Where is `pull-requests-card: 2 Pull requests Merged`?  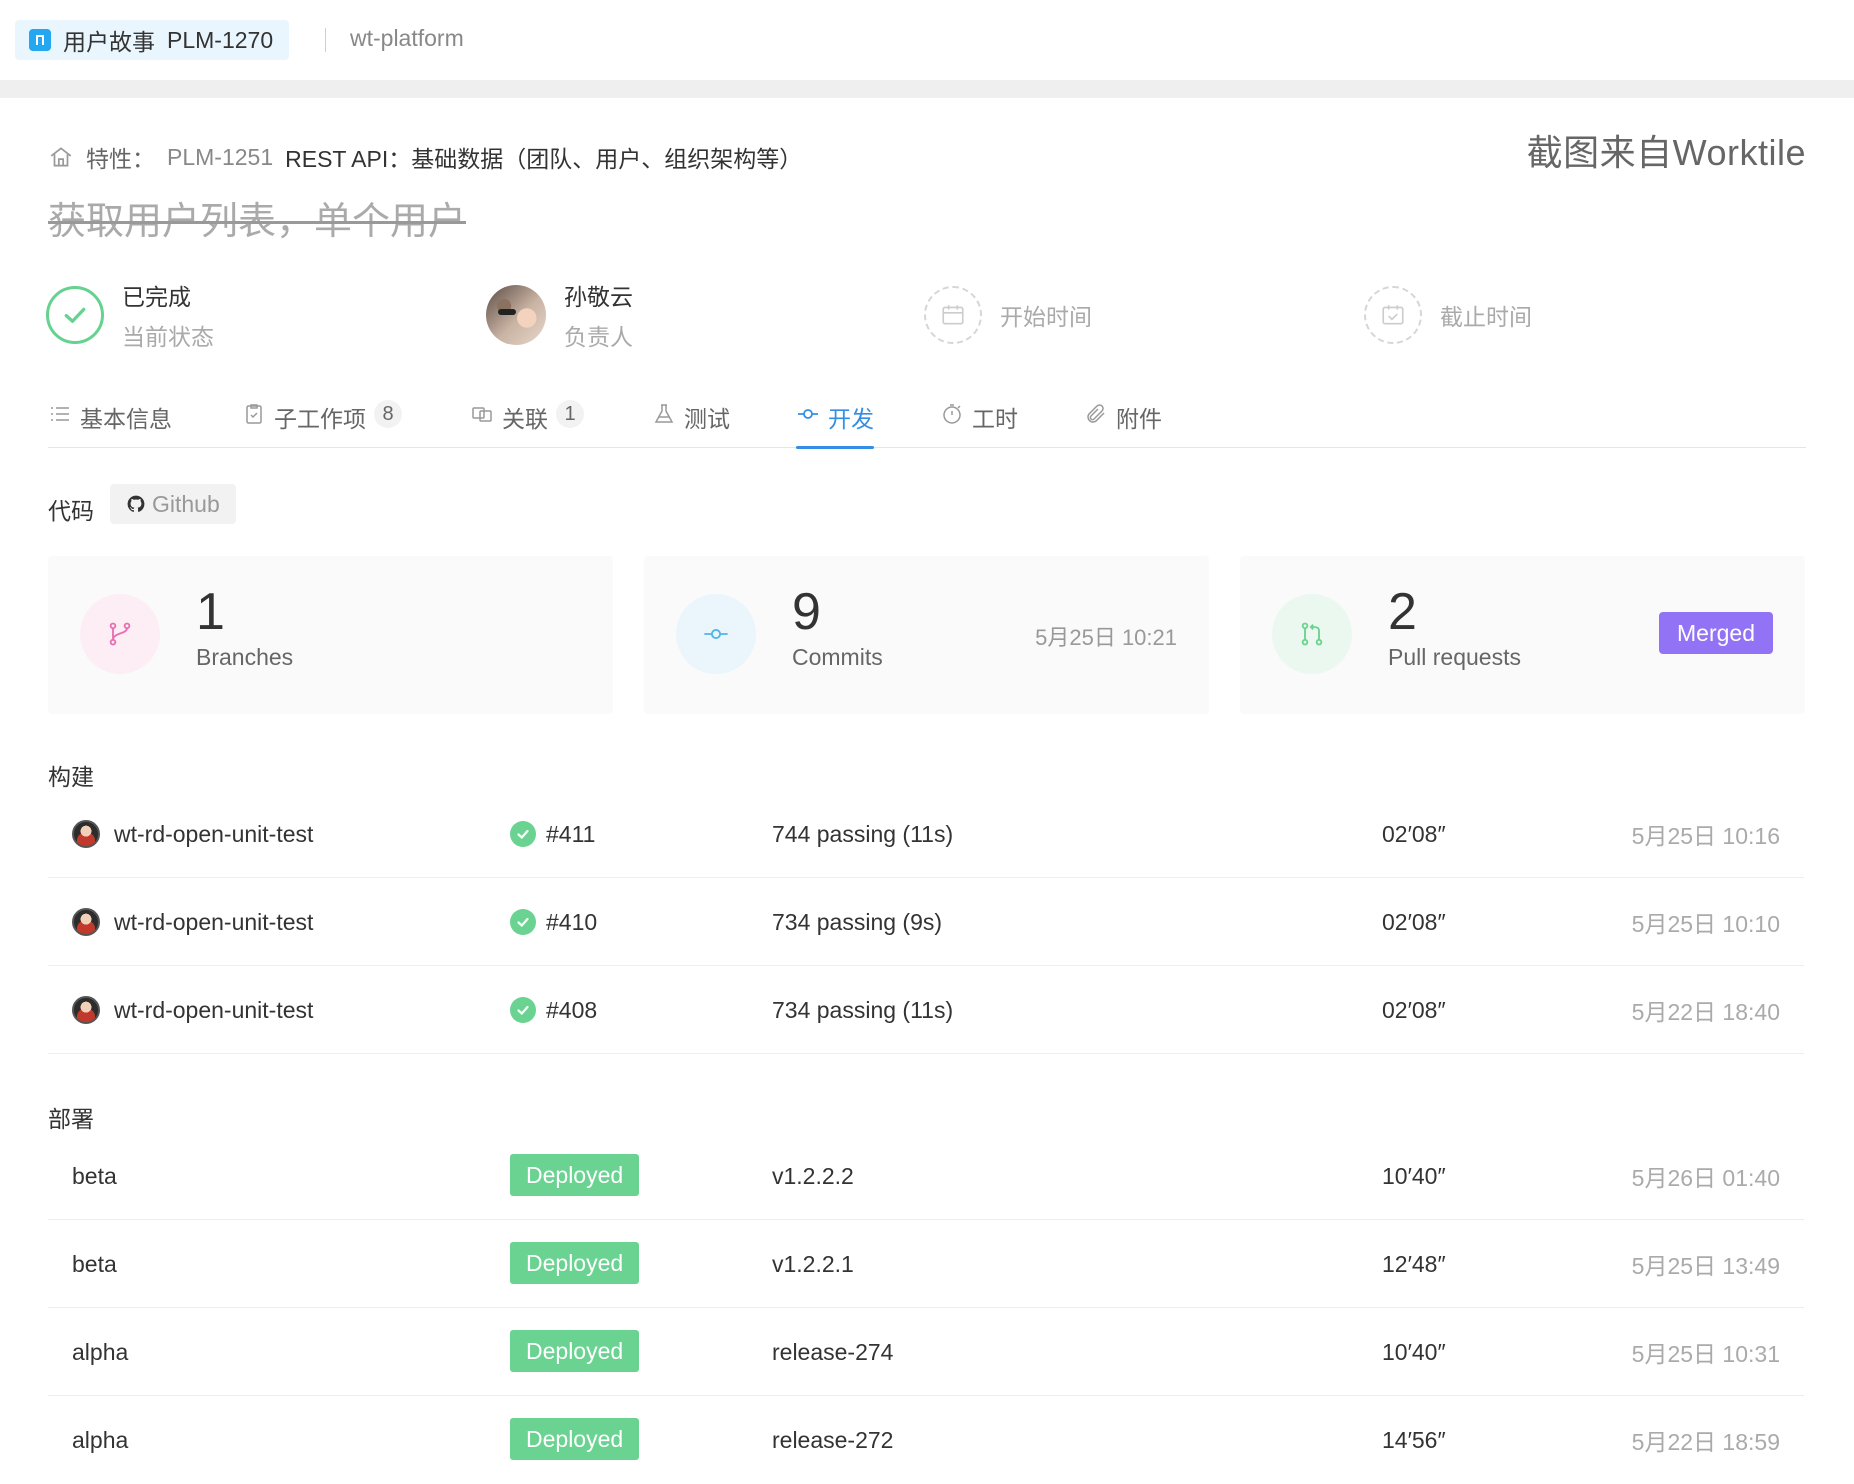
pull-requests-card: 2 Pull requests Merged is located at coordinates (1522, 635).